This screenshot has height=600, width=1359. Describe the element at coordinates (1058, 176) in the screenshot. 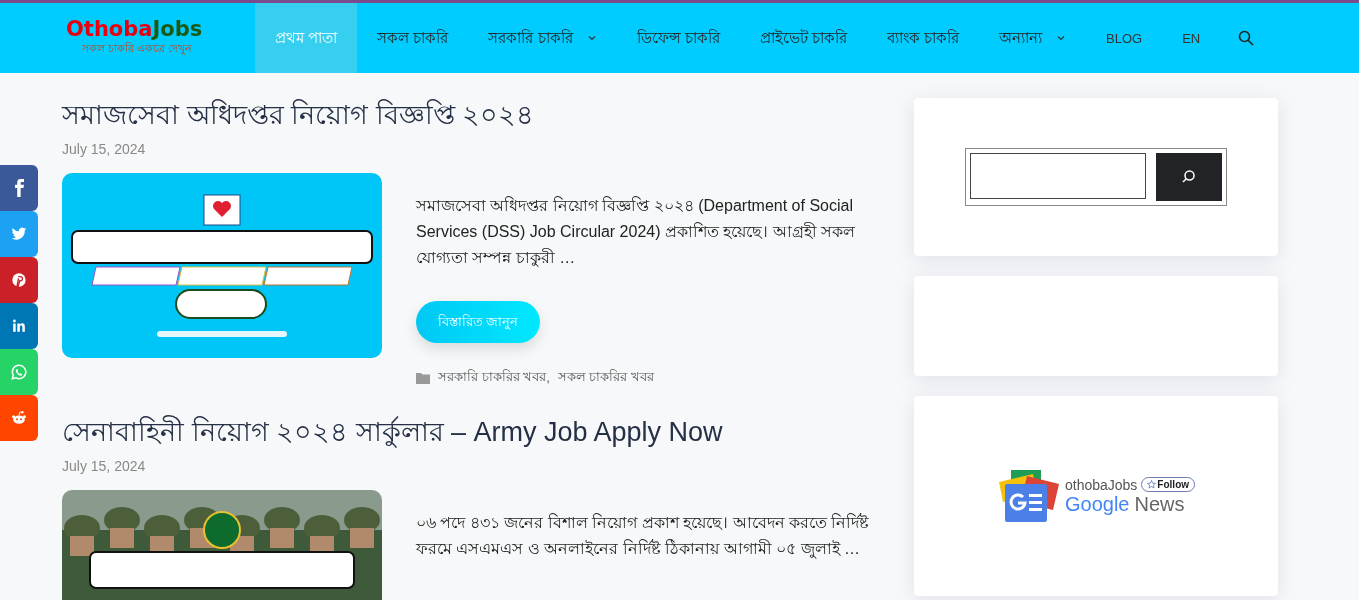

I see `search-field` at that location.